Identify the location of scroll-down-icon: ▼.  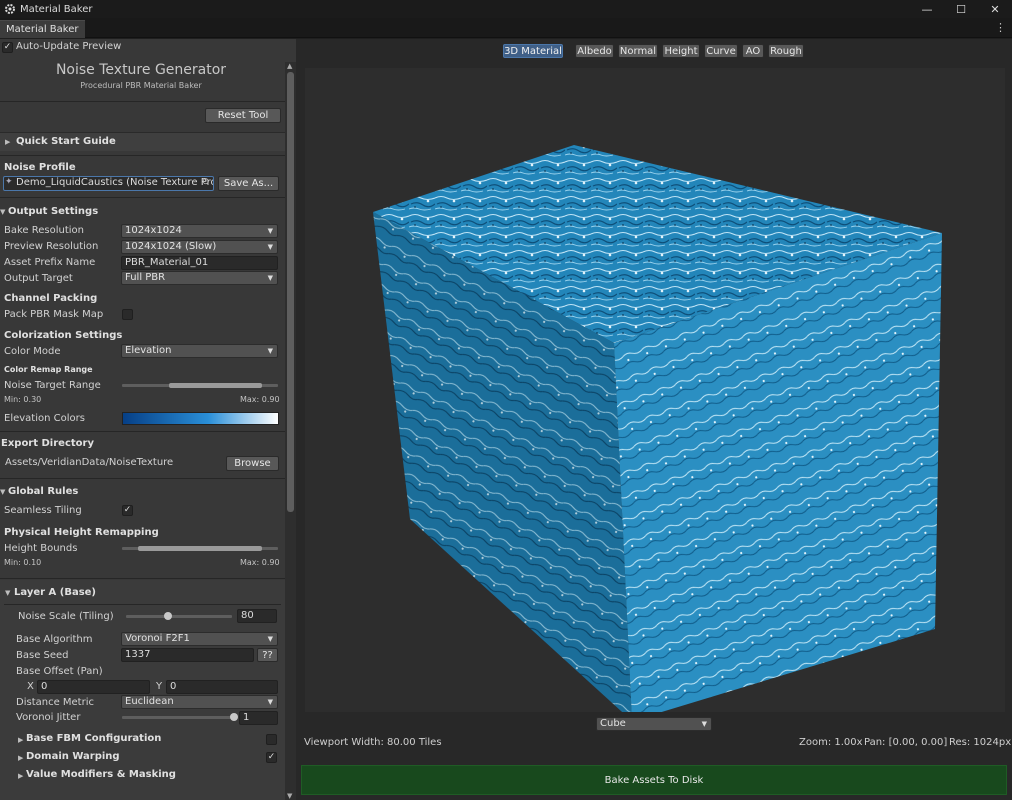
(289, 796).